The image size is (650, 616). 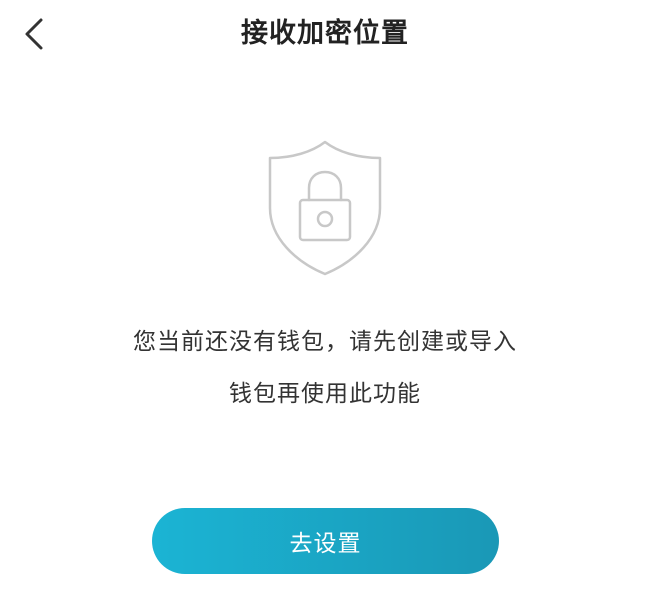 I want to click on message-line-2: 钱包再使用此功能, so click(x=325, y=394).